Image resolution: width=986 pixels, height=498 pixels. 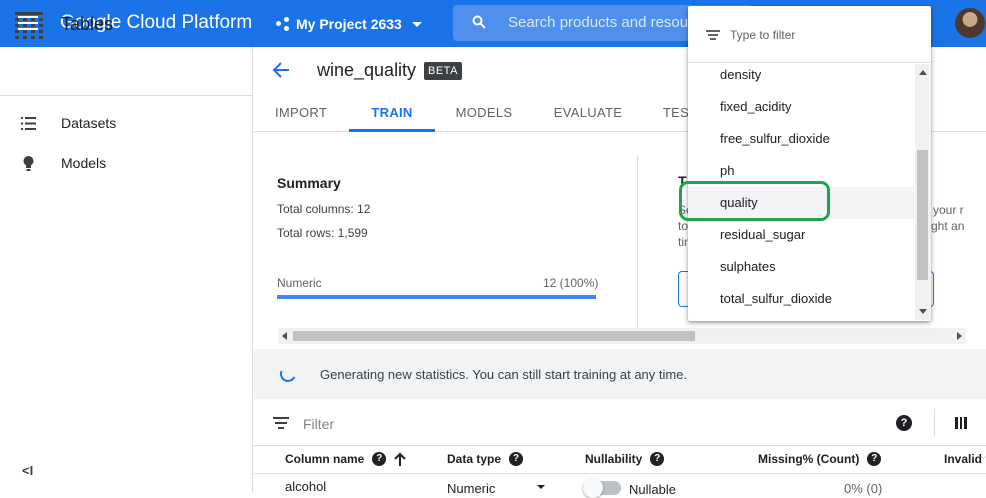 I want to click on dropdown-option: free_sulfur_dioxide, so click(x=802, y=139).